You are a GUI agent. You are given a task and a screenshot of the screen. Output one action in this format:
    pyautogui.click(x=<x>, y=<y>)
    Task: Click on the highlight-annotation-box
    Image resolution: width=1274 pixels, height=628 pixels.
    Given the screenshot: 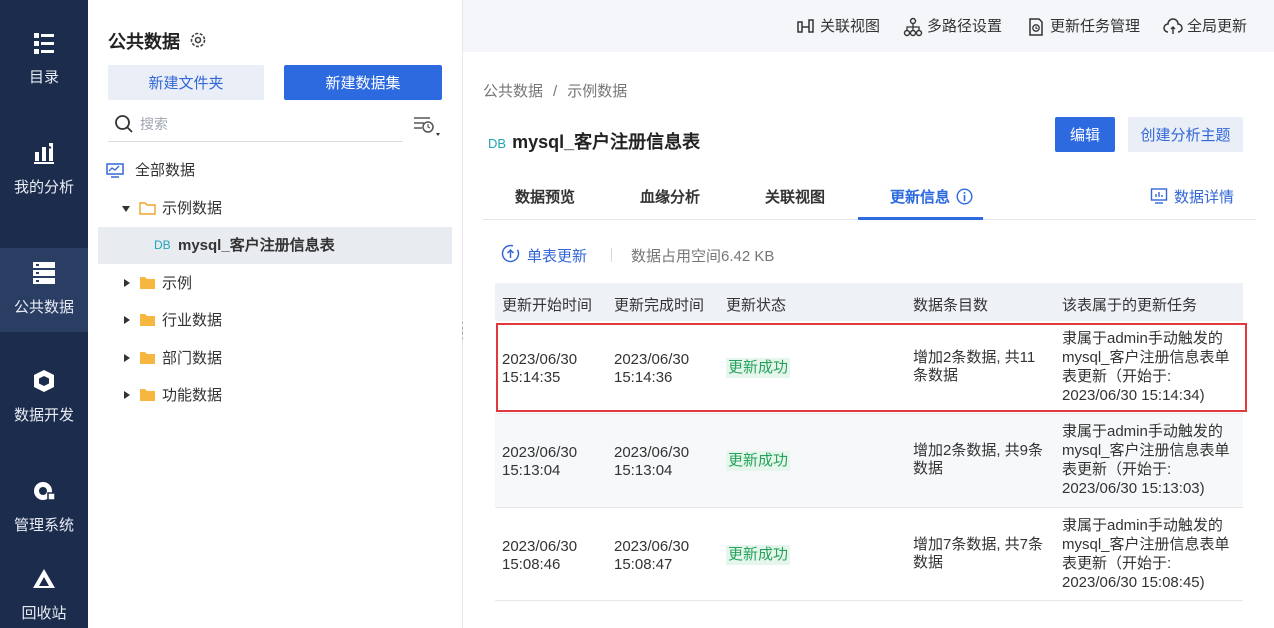 What is the action you would take?
    pyautogui.click(x=871, y=367)
    